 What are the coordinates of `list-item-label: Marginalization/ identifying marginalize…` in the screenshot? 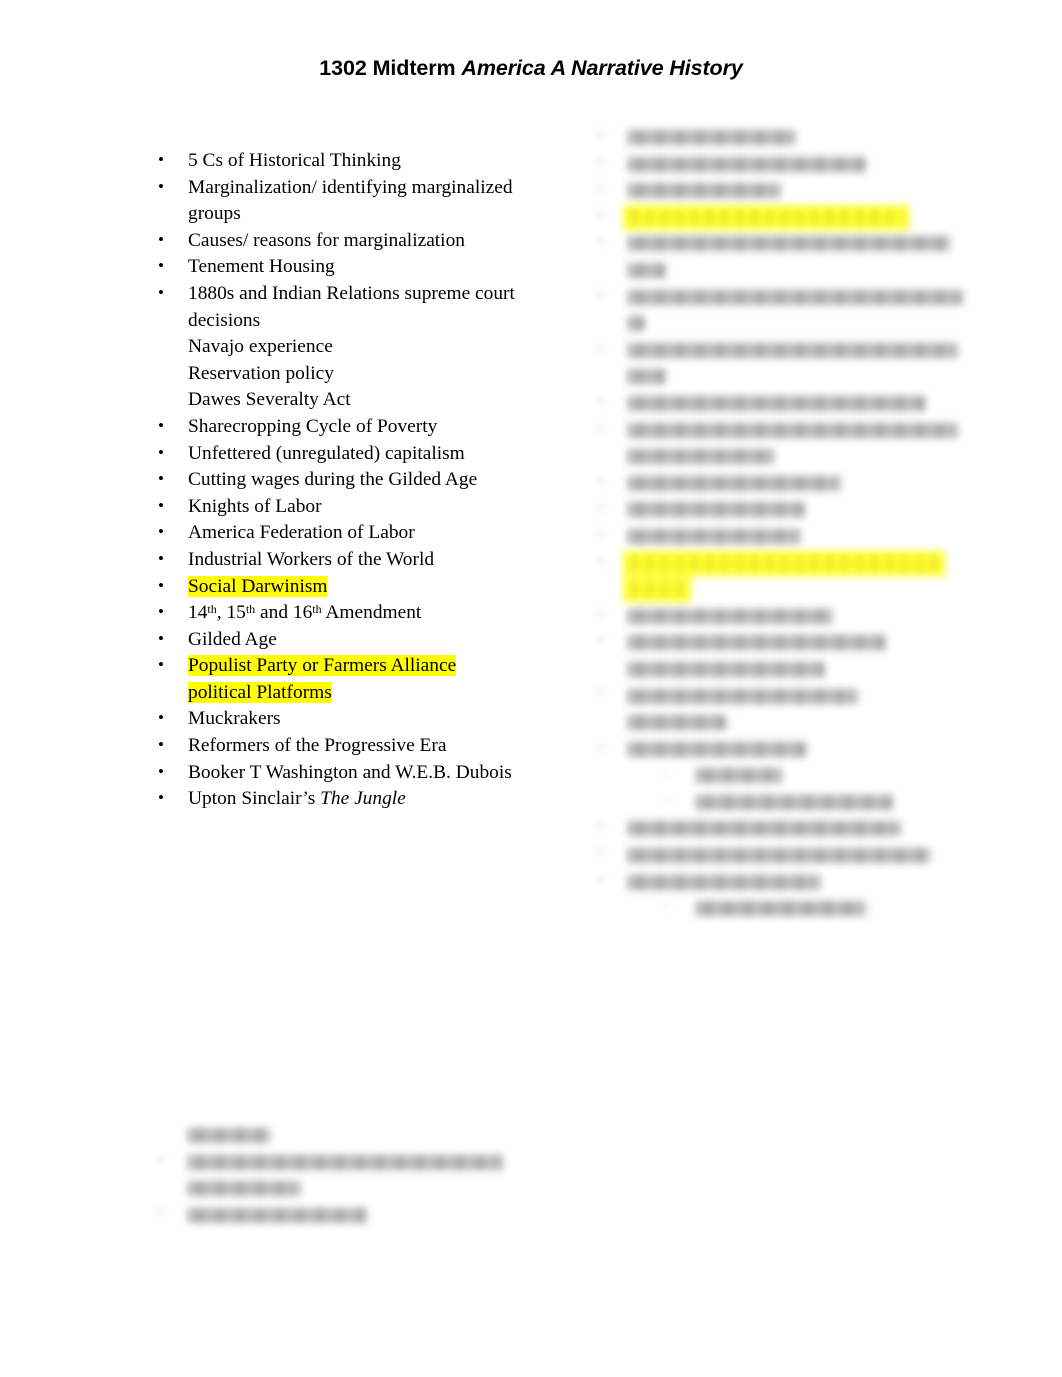 It's located at (350, 200).